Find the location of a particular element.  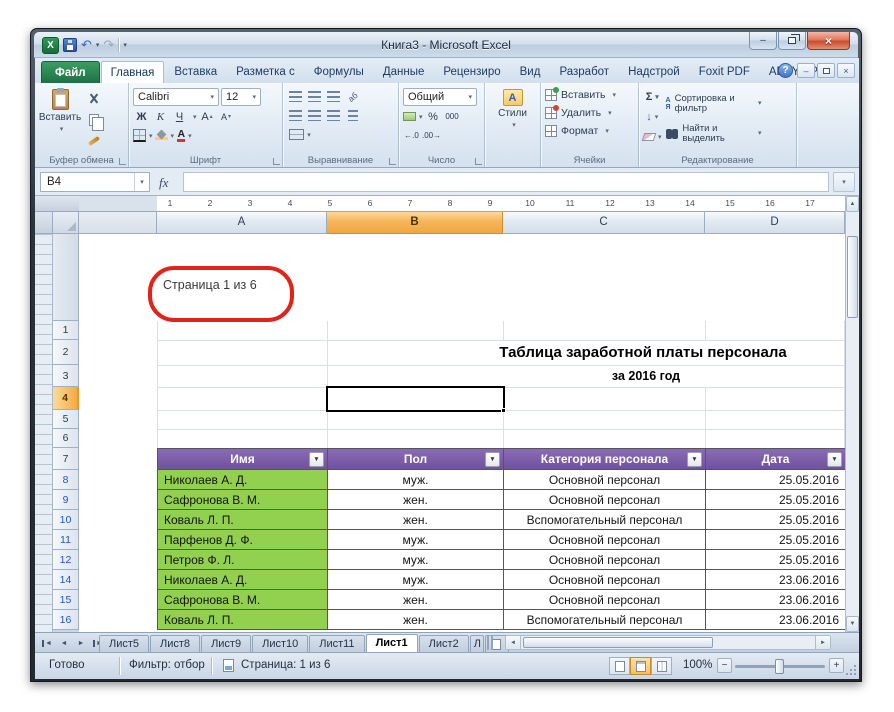

tab-home: Главная is located at coordinates (132, 72).